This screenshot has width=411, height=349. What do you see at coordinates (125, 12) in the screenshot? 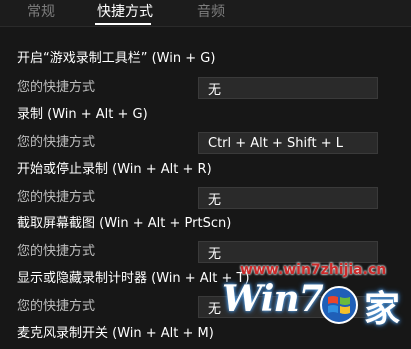
I see `tab-shortcuts: 快捷方式` at bounding box center [125, 12].